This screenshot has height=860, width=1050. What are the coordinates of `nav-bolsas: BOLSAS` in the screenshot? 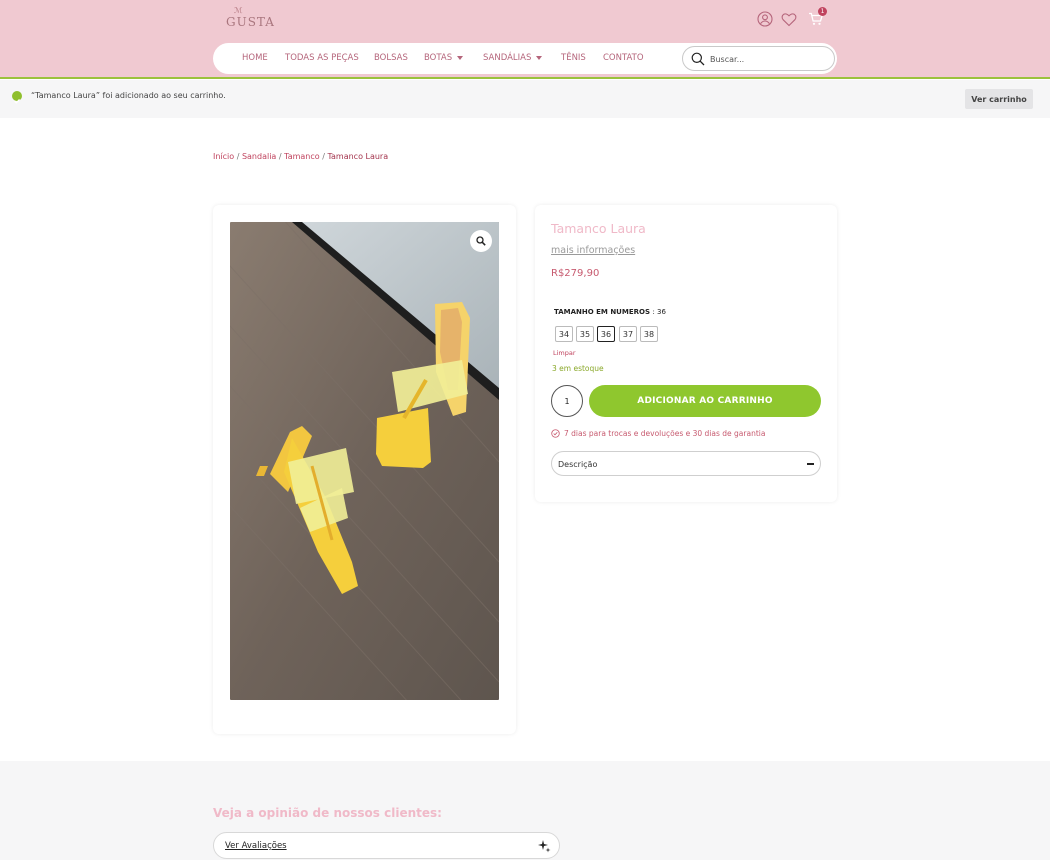 It's located at (391, 58).